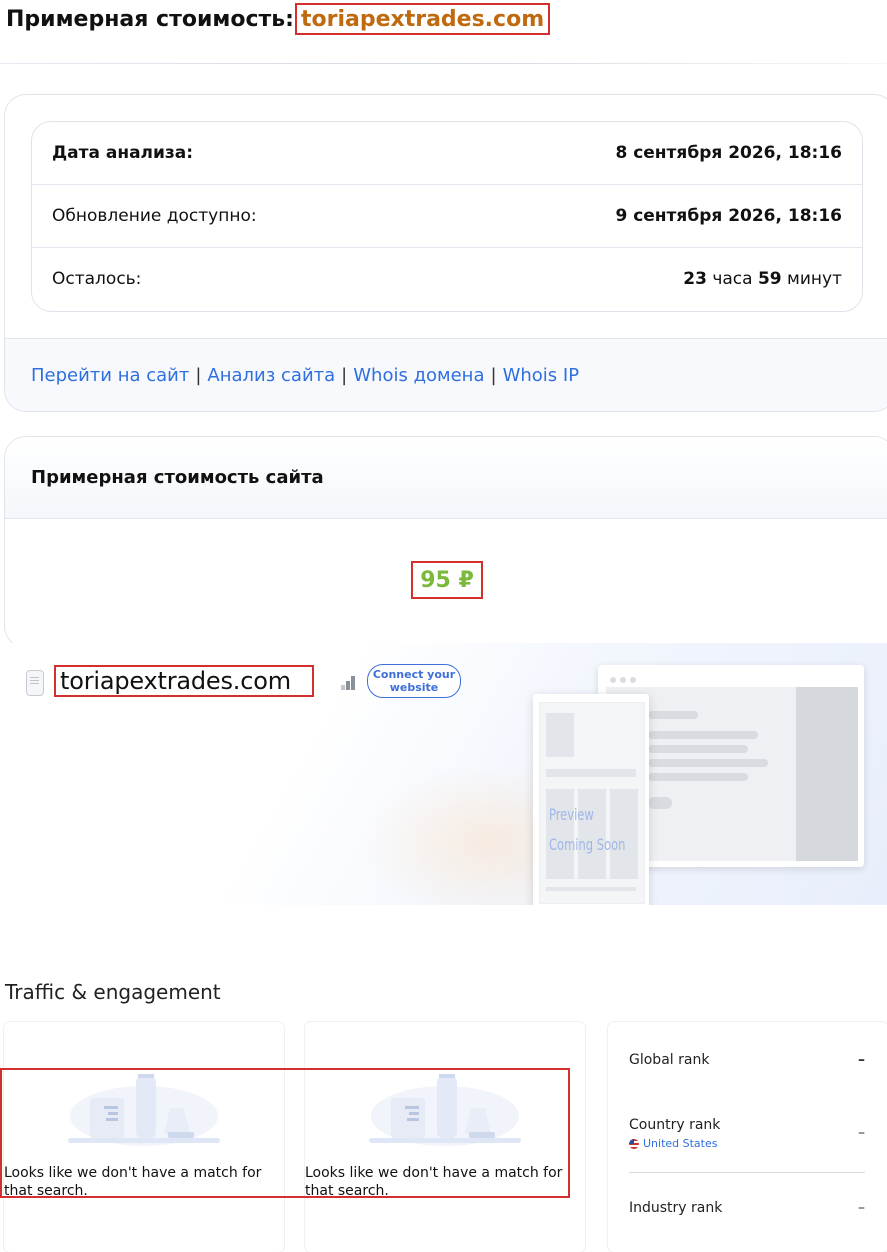  Describe the element at coordinates (175, 681) in the screenshot. I see `hero-domain: toriapextrades.com` at that location.